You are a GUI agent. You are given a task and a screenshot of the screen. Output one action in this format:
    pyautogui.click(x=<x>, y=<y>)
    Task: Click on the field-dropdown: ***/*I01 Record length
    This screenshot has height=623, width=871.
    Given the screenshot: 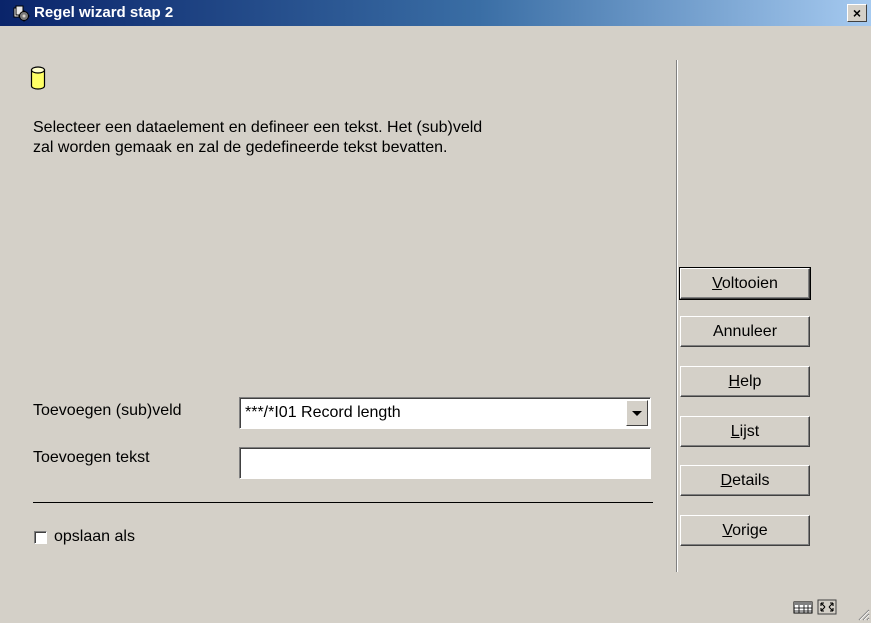 What is the action you would take?
    pyautogui.click(x=445, y=413)
    